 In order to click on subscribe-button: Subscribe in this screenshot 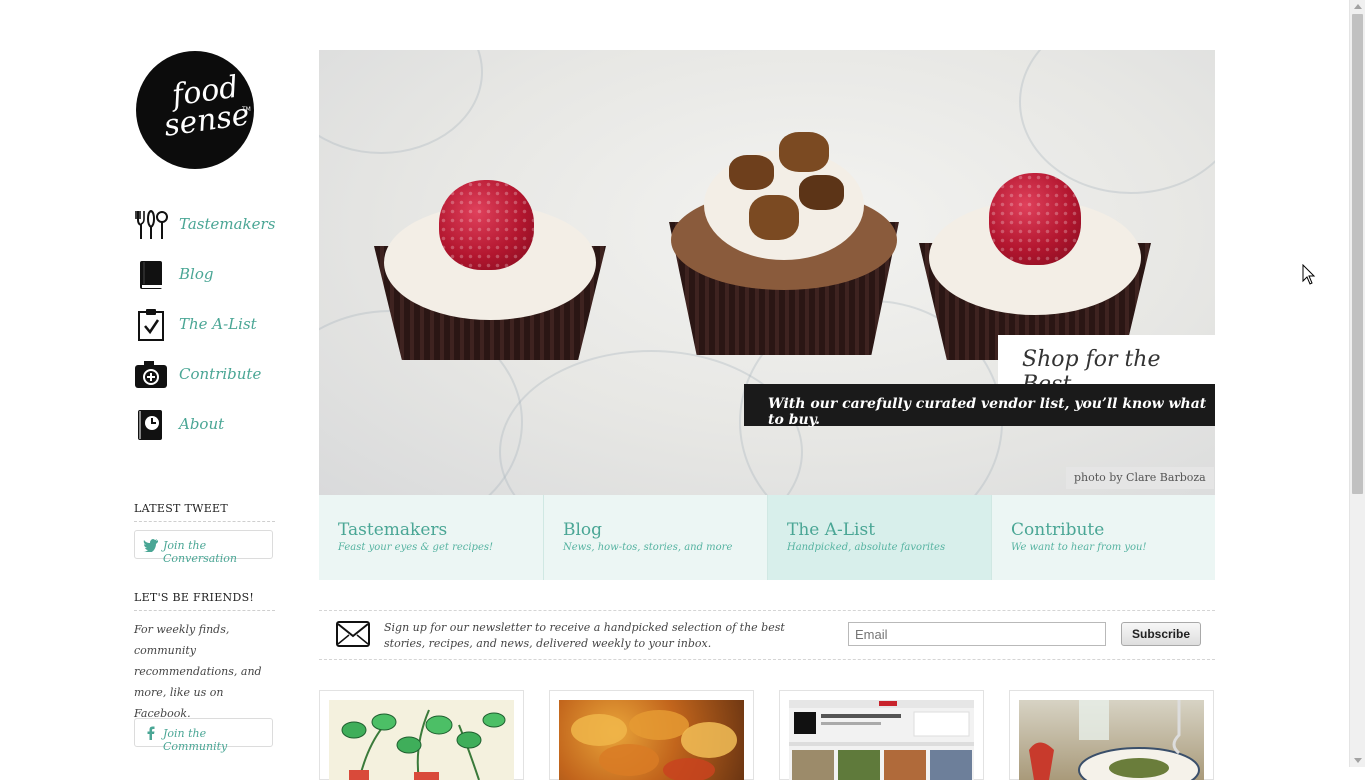, I will do `click(1161, 634)`.